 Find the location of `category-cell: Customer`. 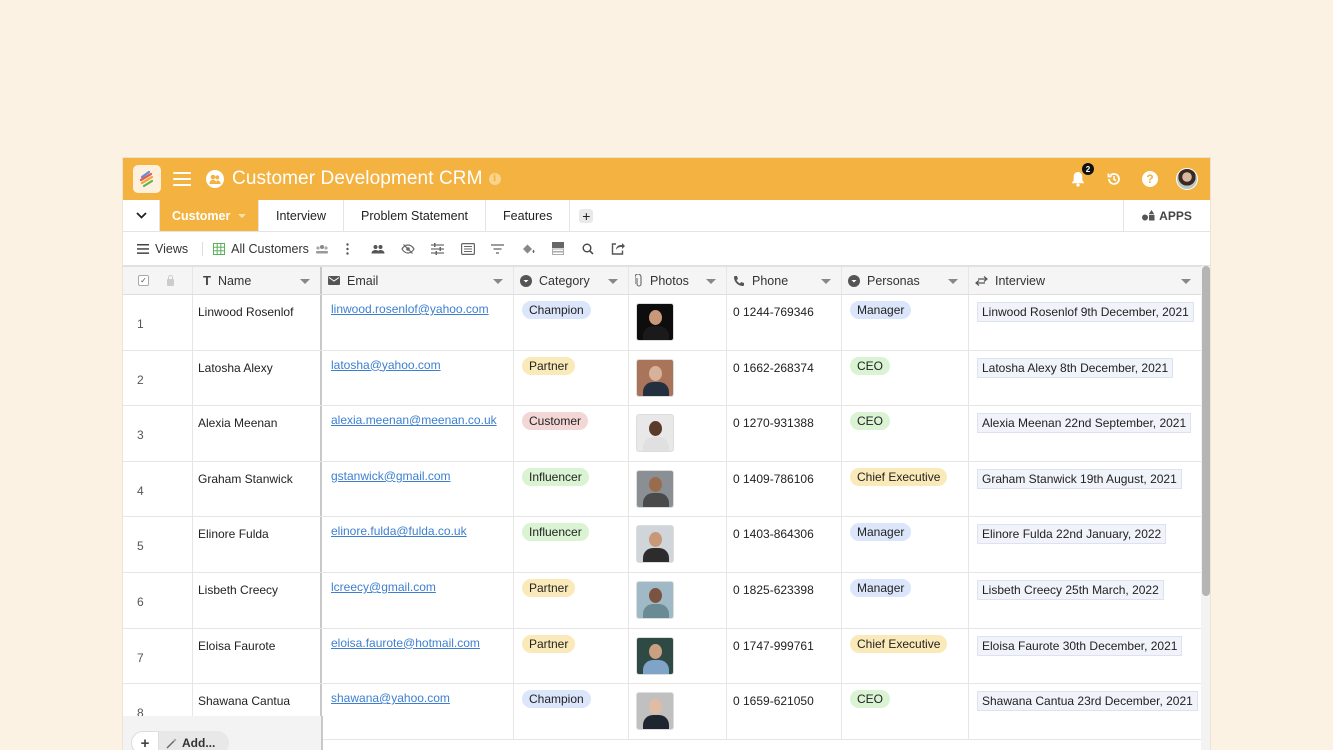

category-cell: Customer is located at coordinates (571, 433).